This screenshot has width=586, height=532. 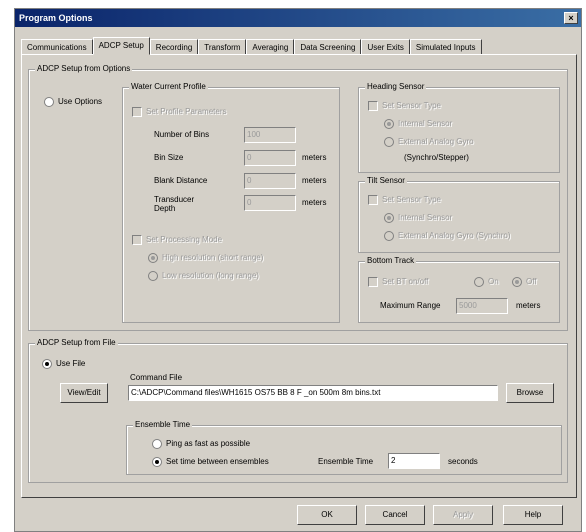 I want to click on max-range-label: Maximum Range, so click(x=410, y=305).